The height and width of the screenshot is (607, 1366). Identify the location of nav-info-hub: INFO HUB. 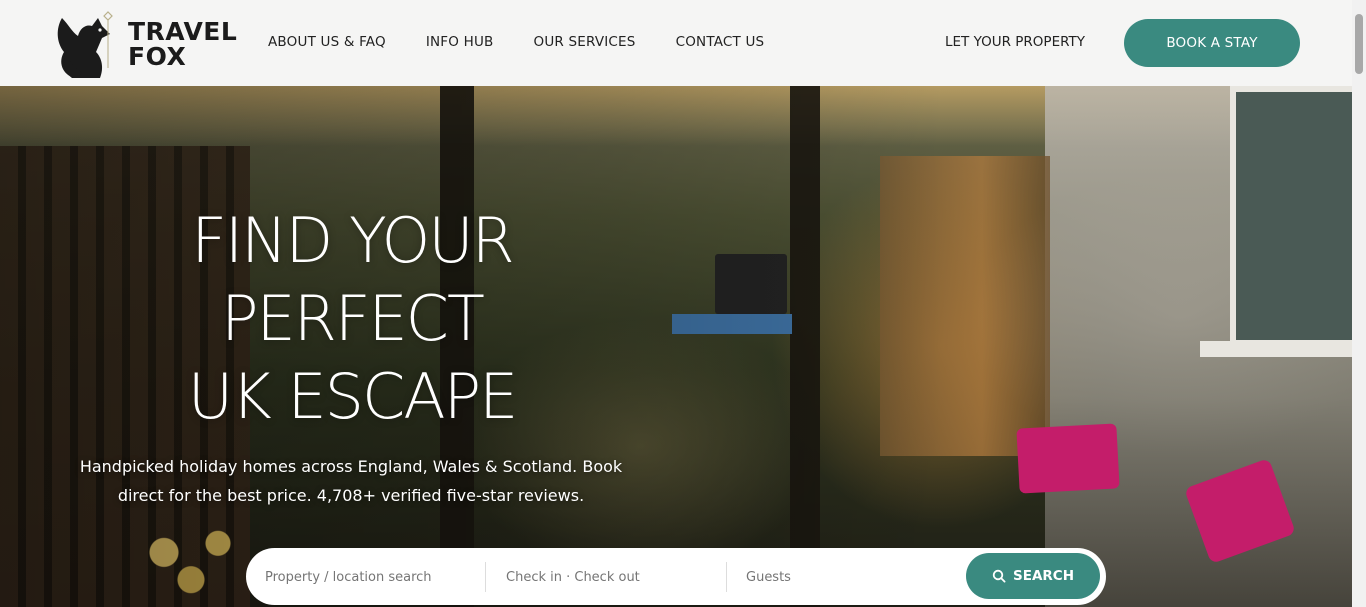
(460, 42).